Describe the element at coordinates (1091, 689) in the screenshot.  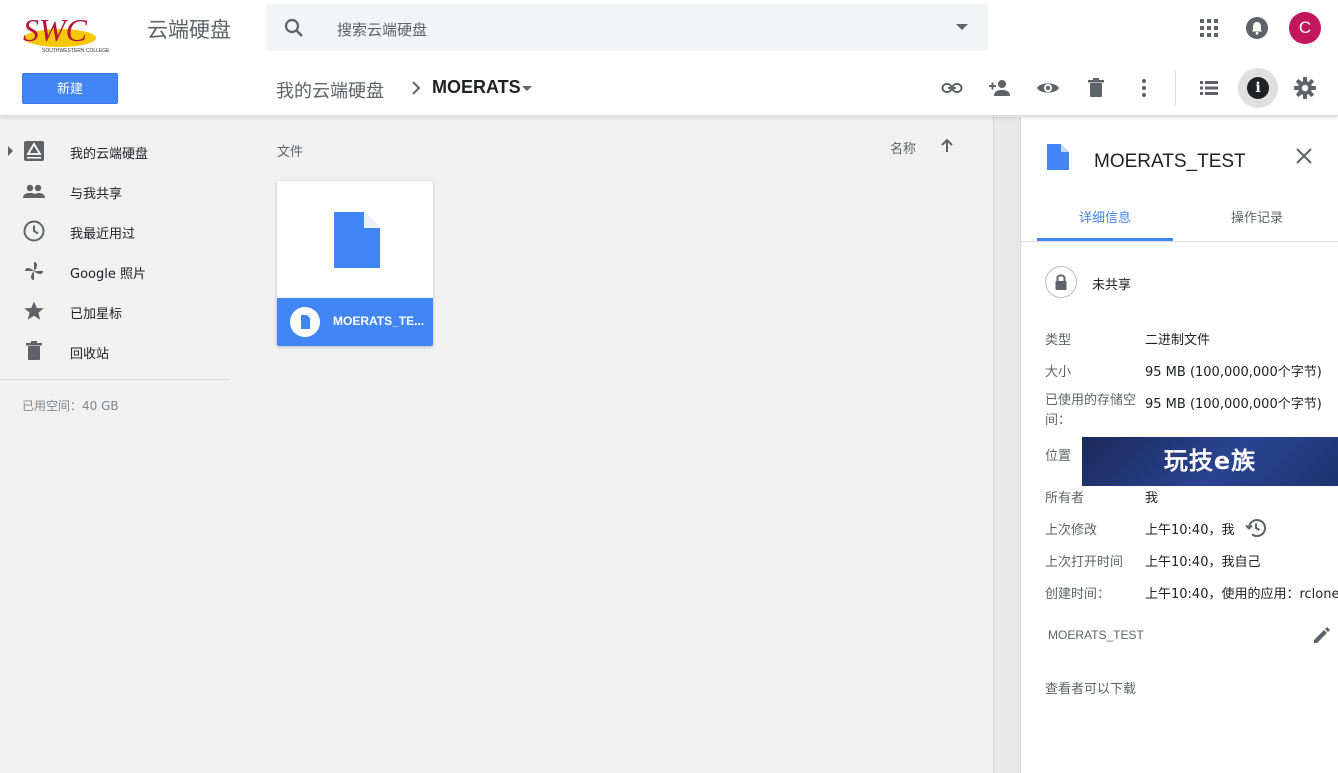
I see `viewers-can-download-text: 查看者可以下载` at that location.